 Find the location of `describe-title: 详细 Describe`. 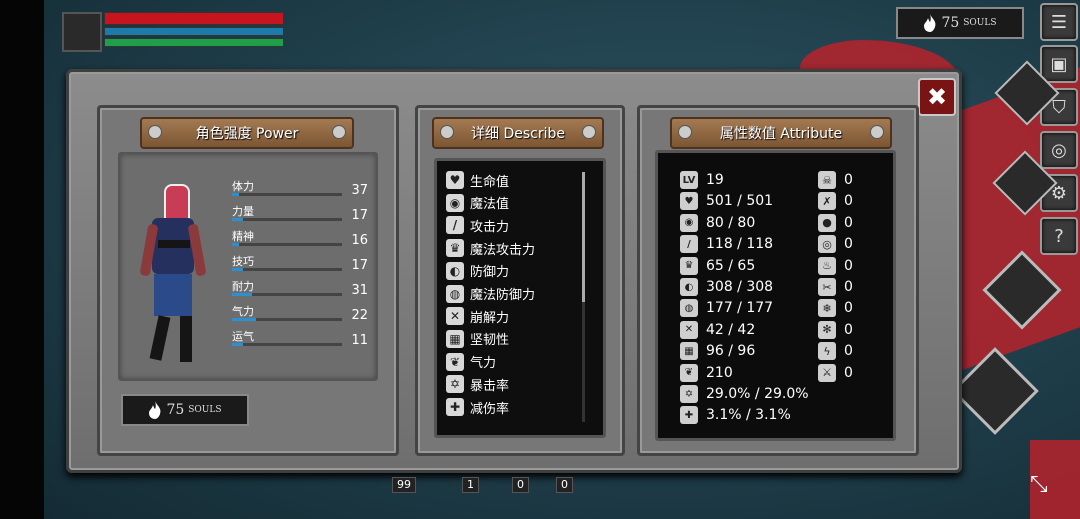

describe-title: 详细 Describe is located at coordinates (518, 134).